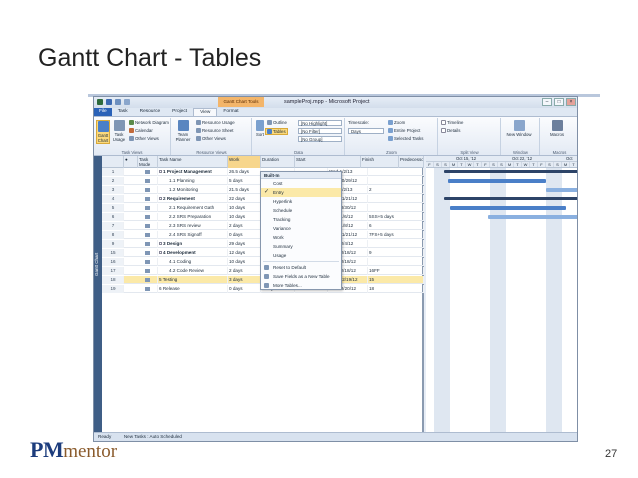 The height and width of the screenshot is (478, 638). Describe the element at coordinates (113, 244) in the screenshot. I see `id-cell: 9` at that location.